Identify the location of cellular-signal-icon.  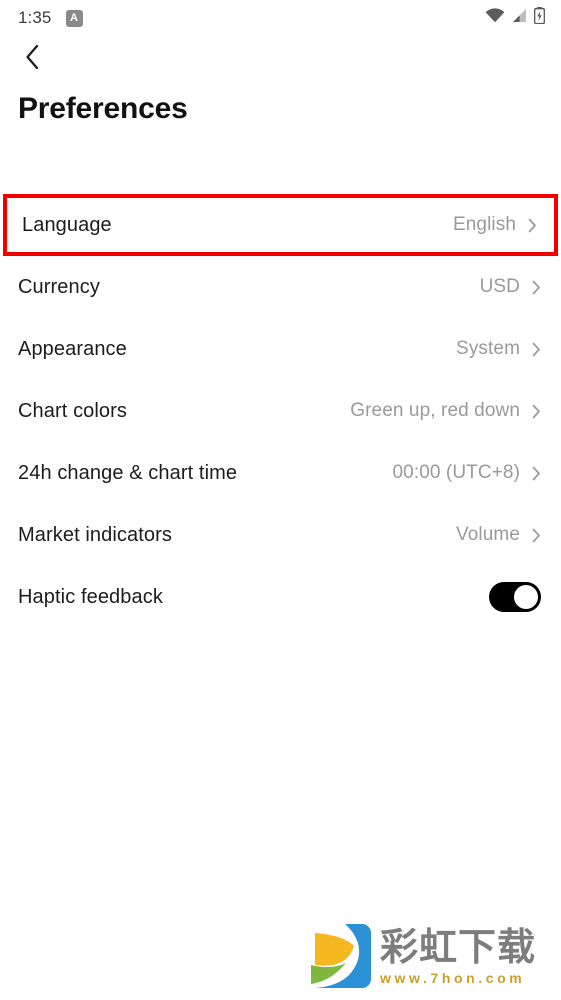
(519, 18).